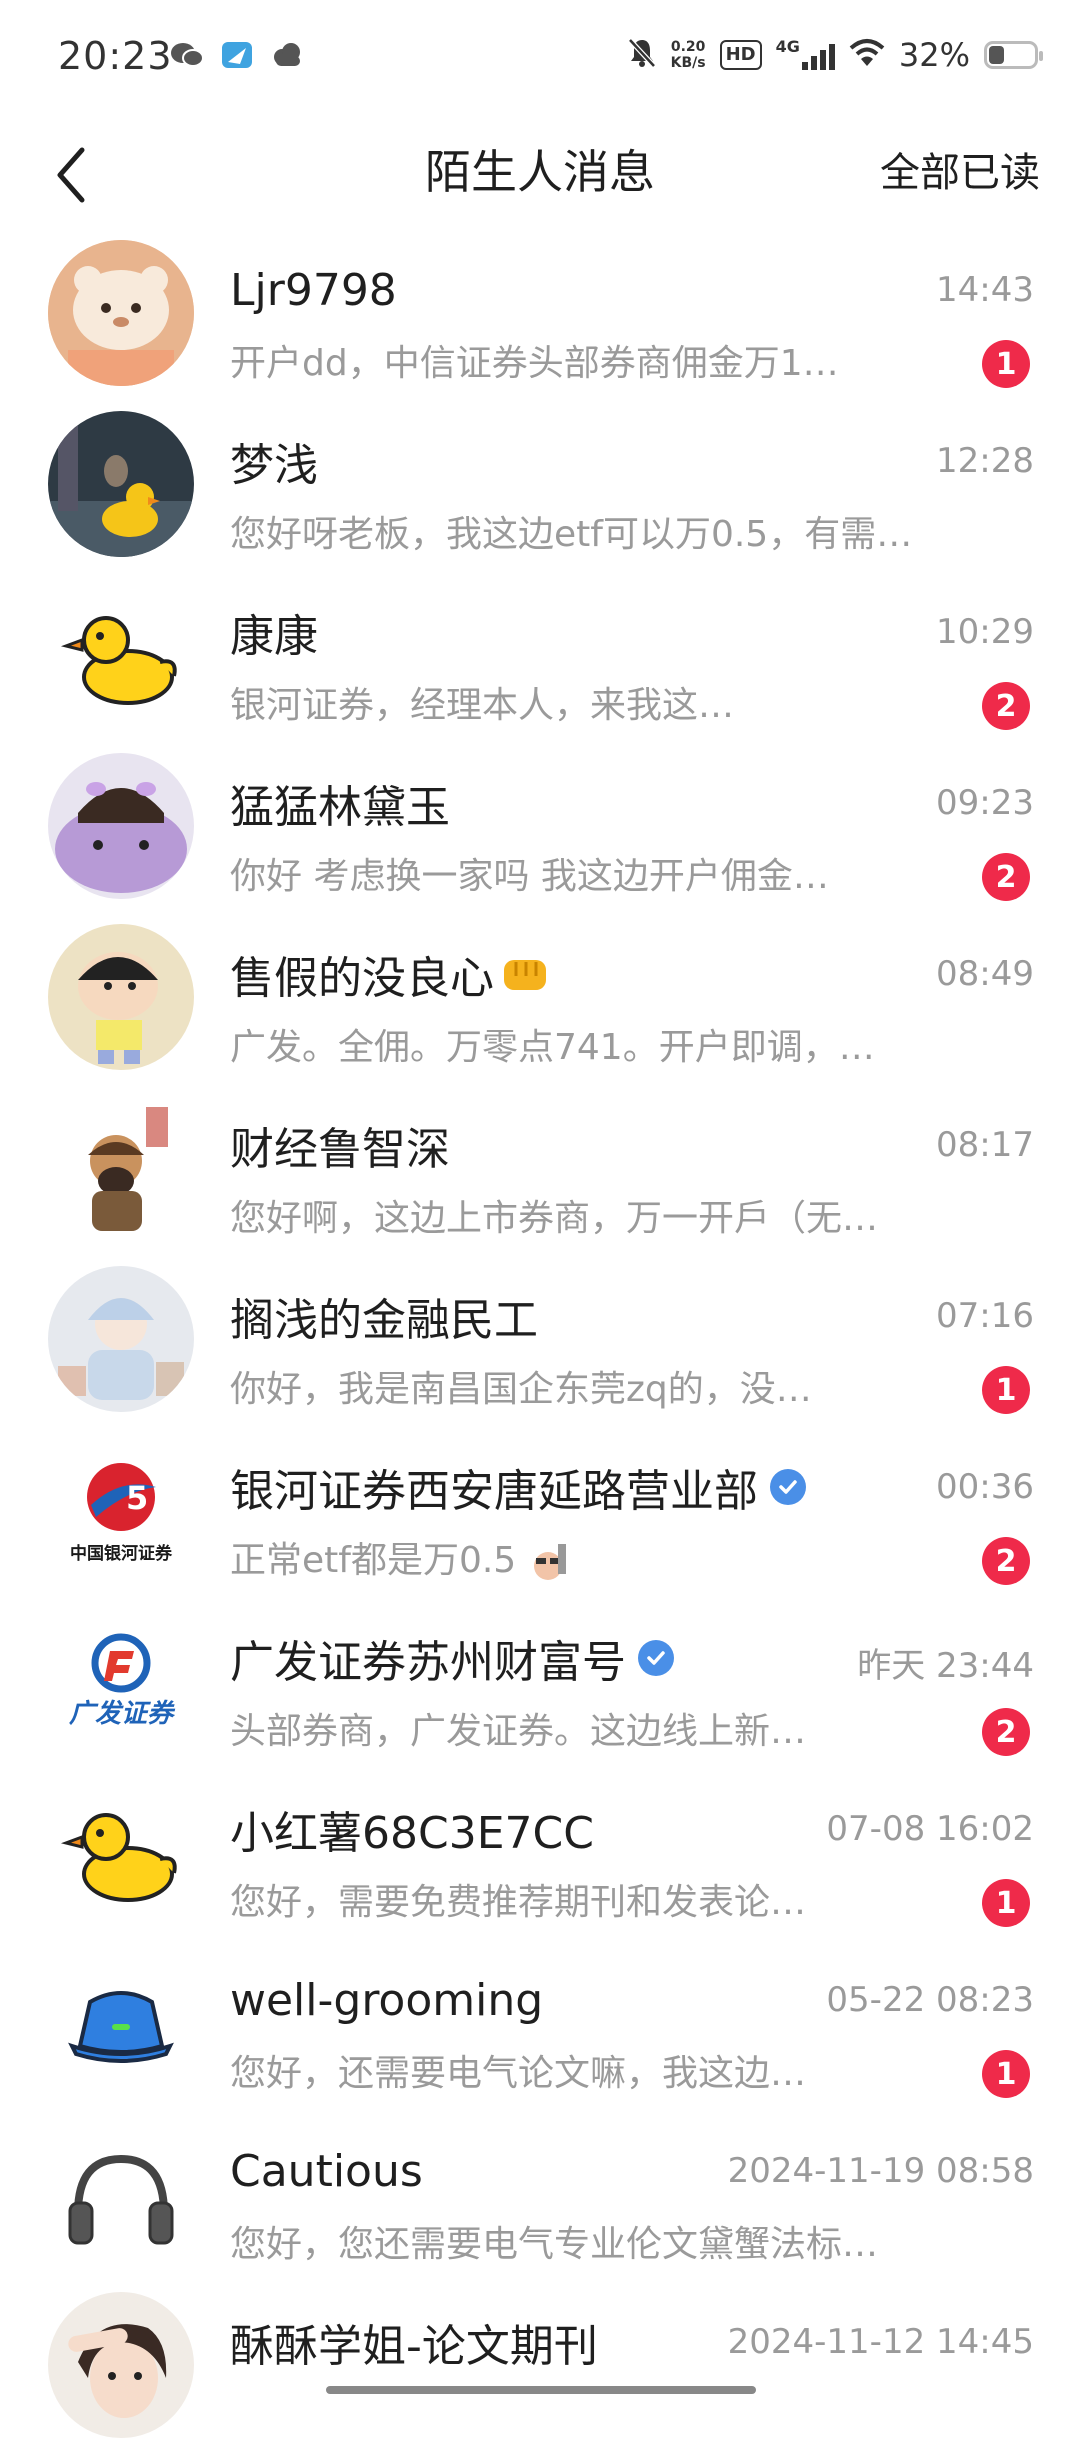  I want to click on wifi-icon, so click(867, 55).